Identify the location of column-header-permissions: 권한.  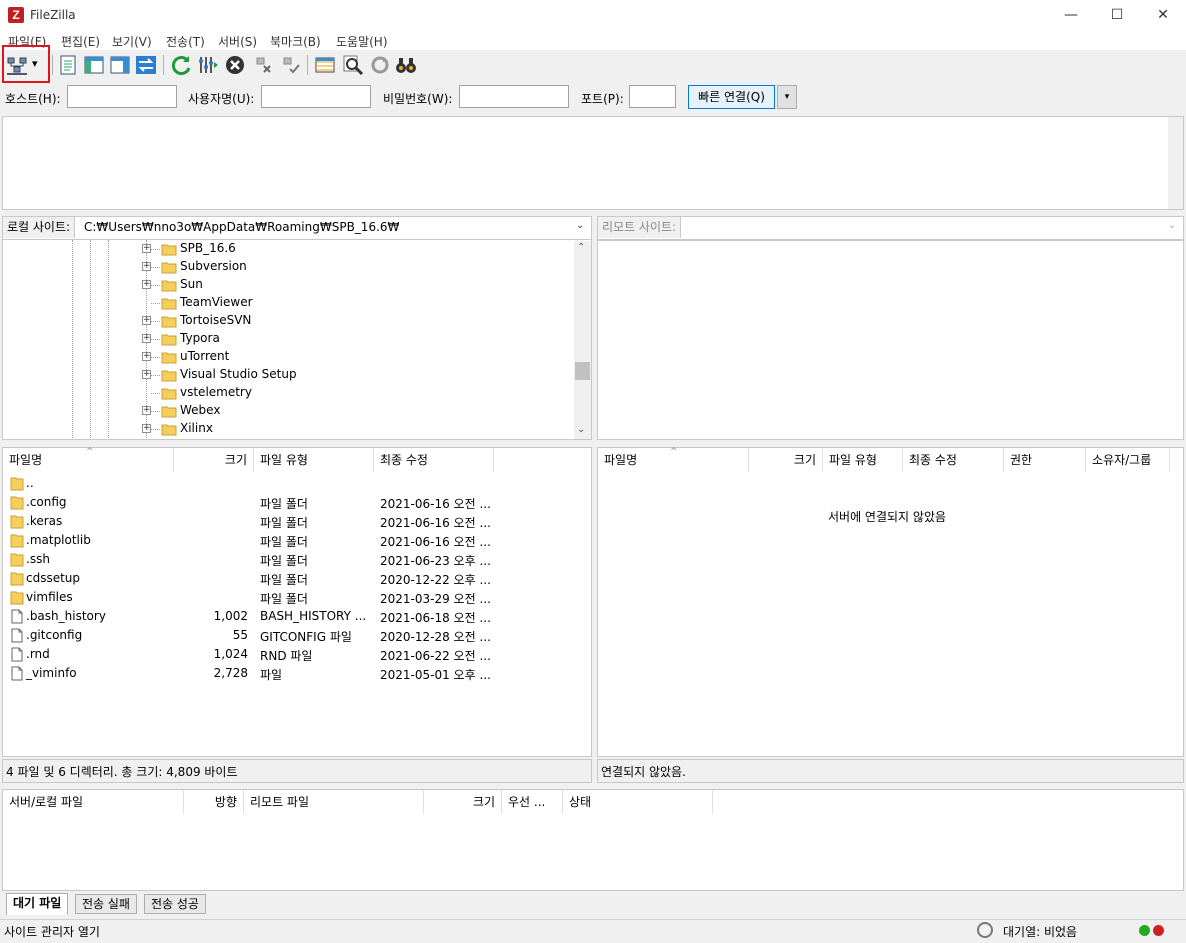
(1045, 460).